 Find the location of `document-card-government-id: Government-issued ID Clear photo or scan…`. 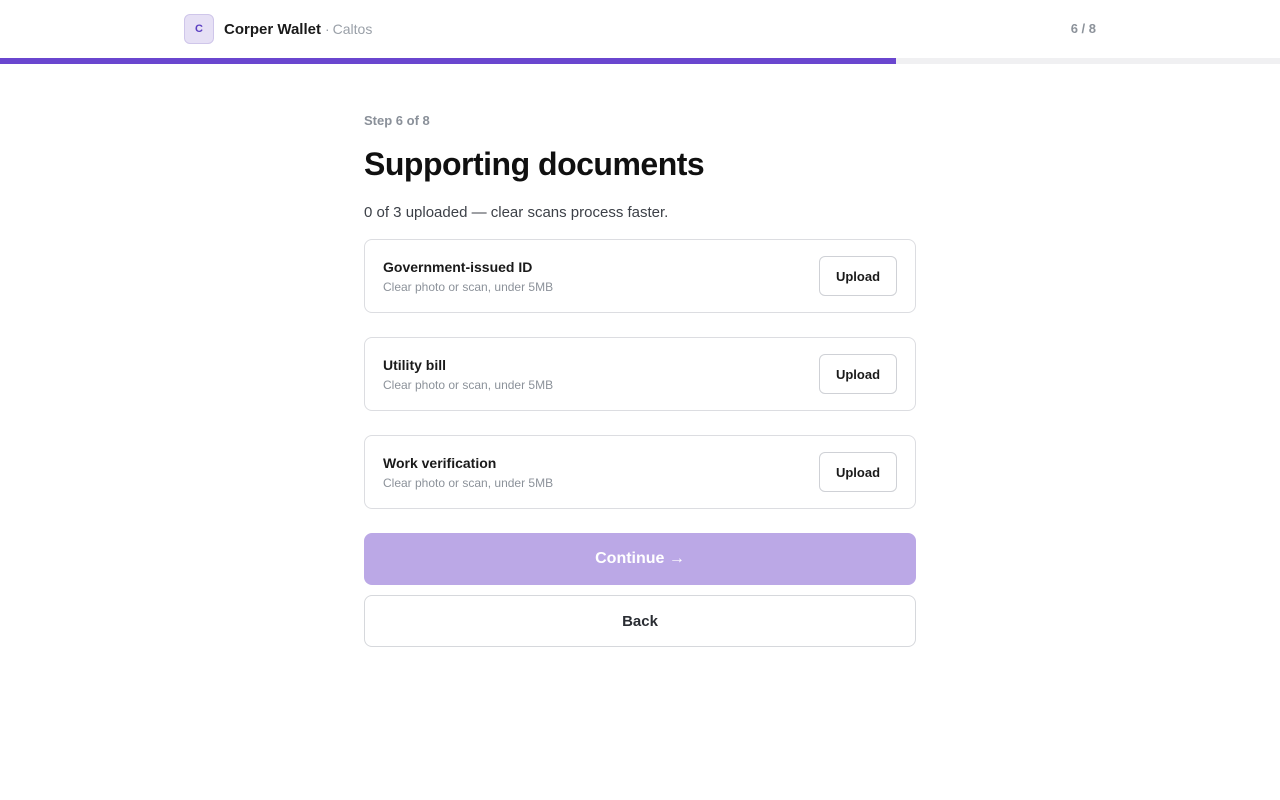

document-card-government-id: Government-issued ID Clear photo or scan… is located at coordinates (640, 276).